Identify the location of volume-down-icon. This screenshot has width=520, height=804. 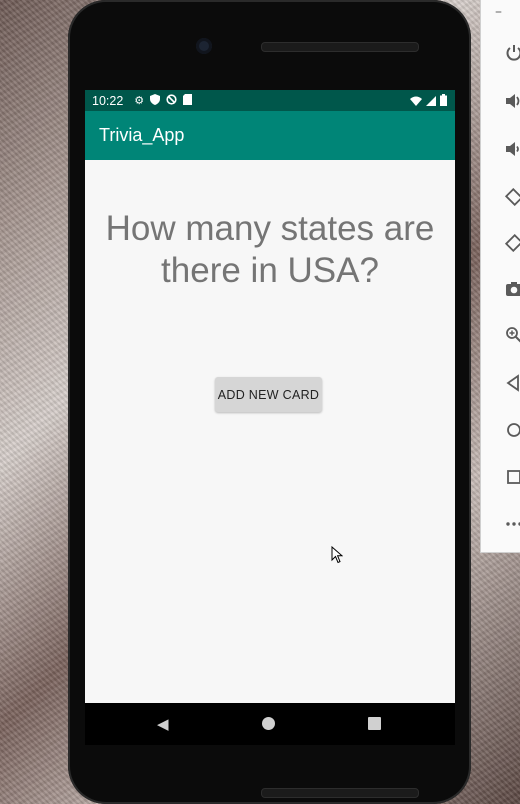
(512, 150).